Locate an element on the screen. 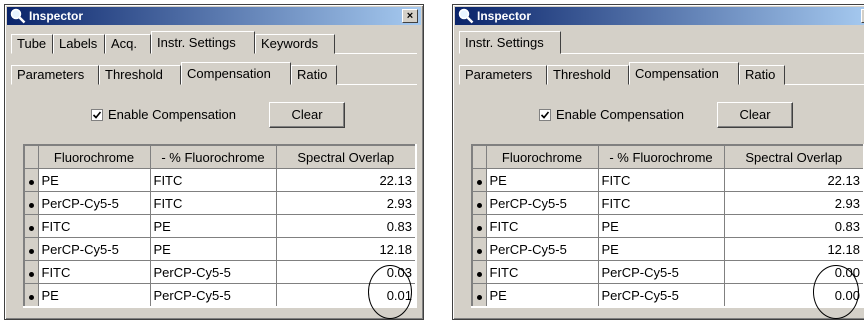 The width and height of the screenshot is (864, 324). close-icon: × is located at coordinates (410, 16).